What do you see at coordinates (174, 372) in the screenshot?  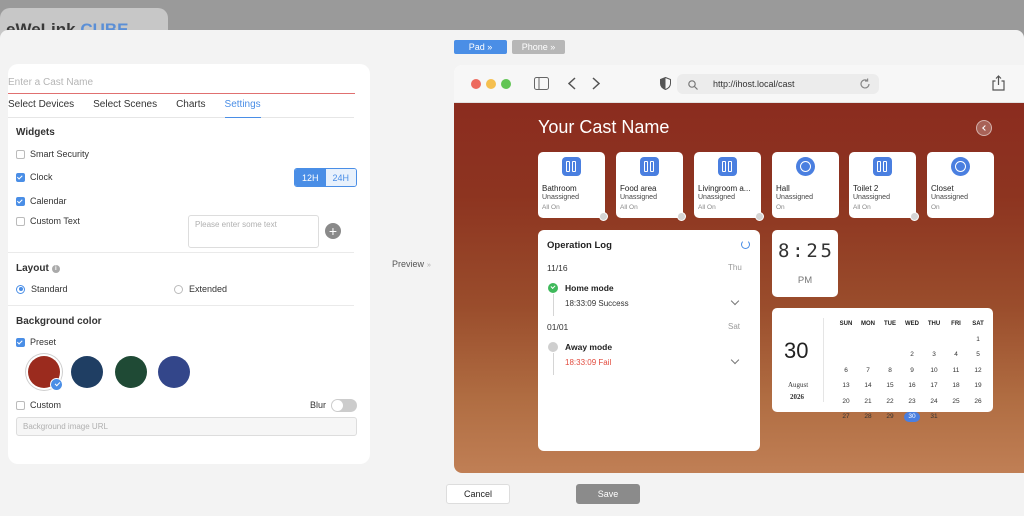 I see `color-swatch-blue` at bounding box center [174, 372].